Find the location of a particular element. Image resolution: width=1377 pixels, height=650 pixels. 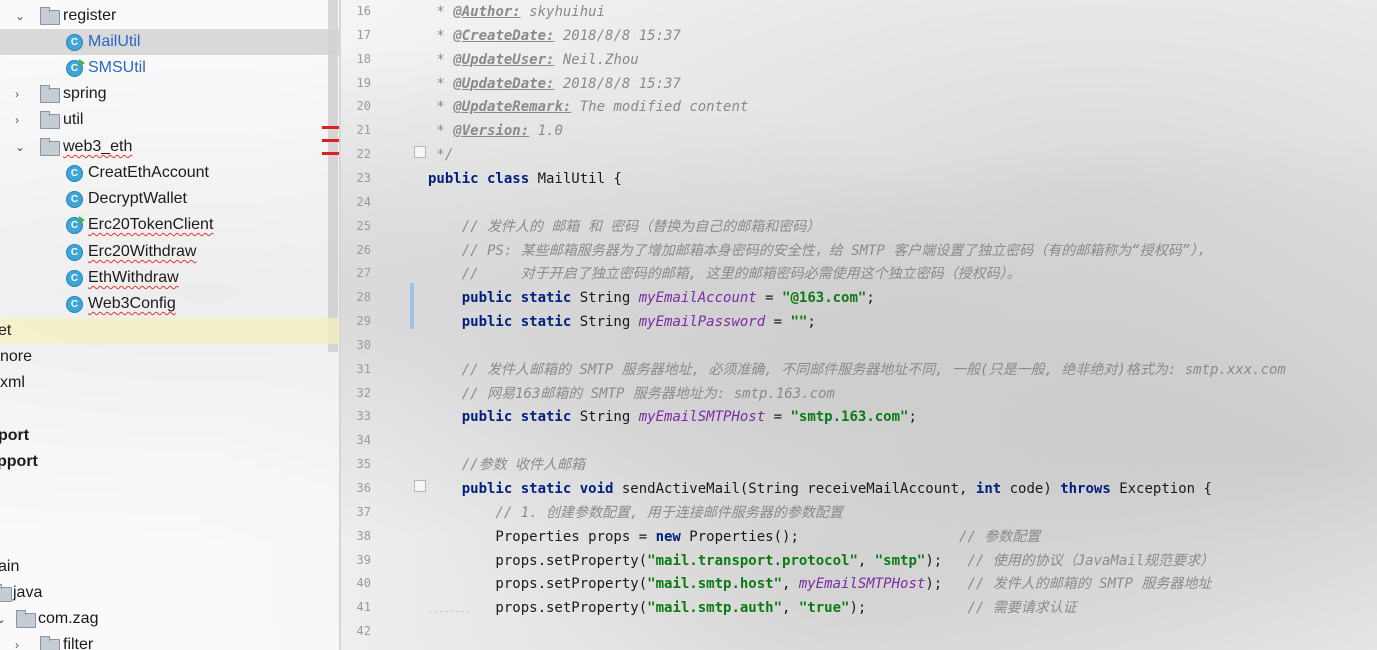

tree-item-truncated: xml is located at coordinates (170, 383).